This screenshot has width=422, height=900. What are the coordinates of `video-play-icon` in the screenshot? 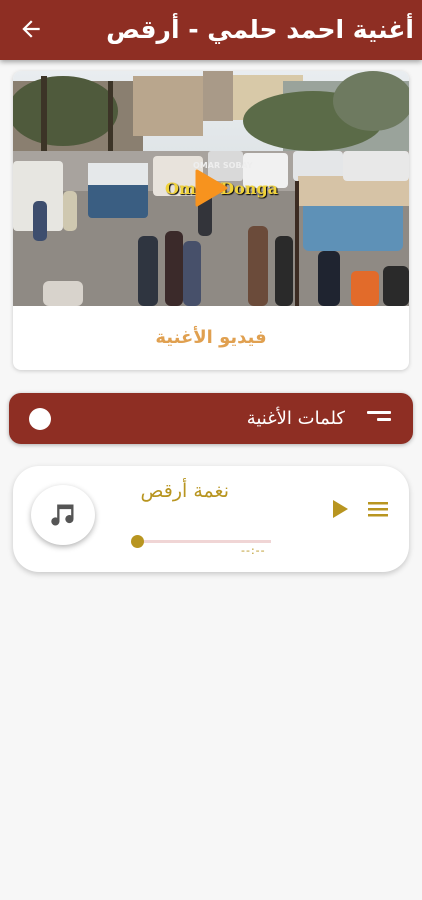 It's located at (211, 188).